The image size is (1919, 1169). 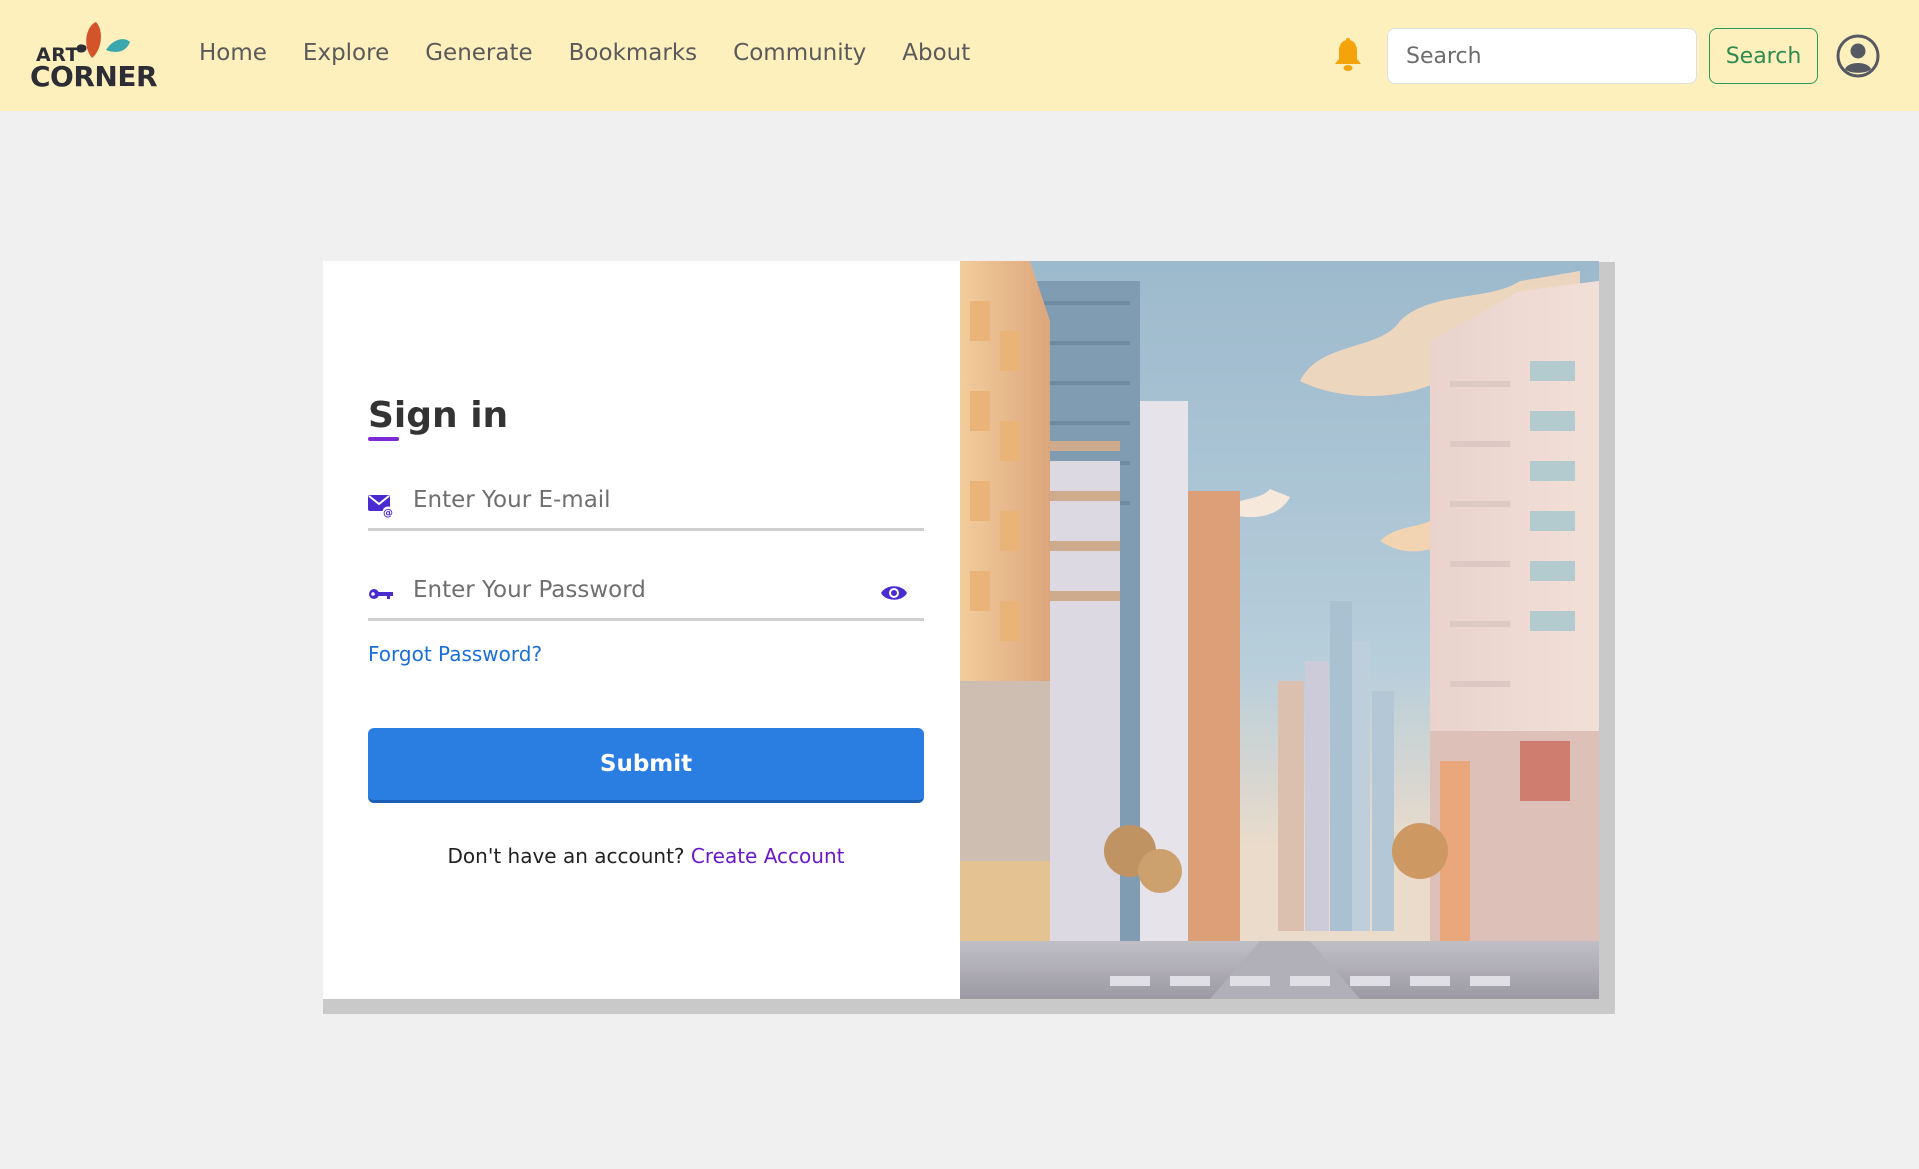 I want to click on title-underline, so click(x=383, y=439).